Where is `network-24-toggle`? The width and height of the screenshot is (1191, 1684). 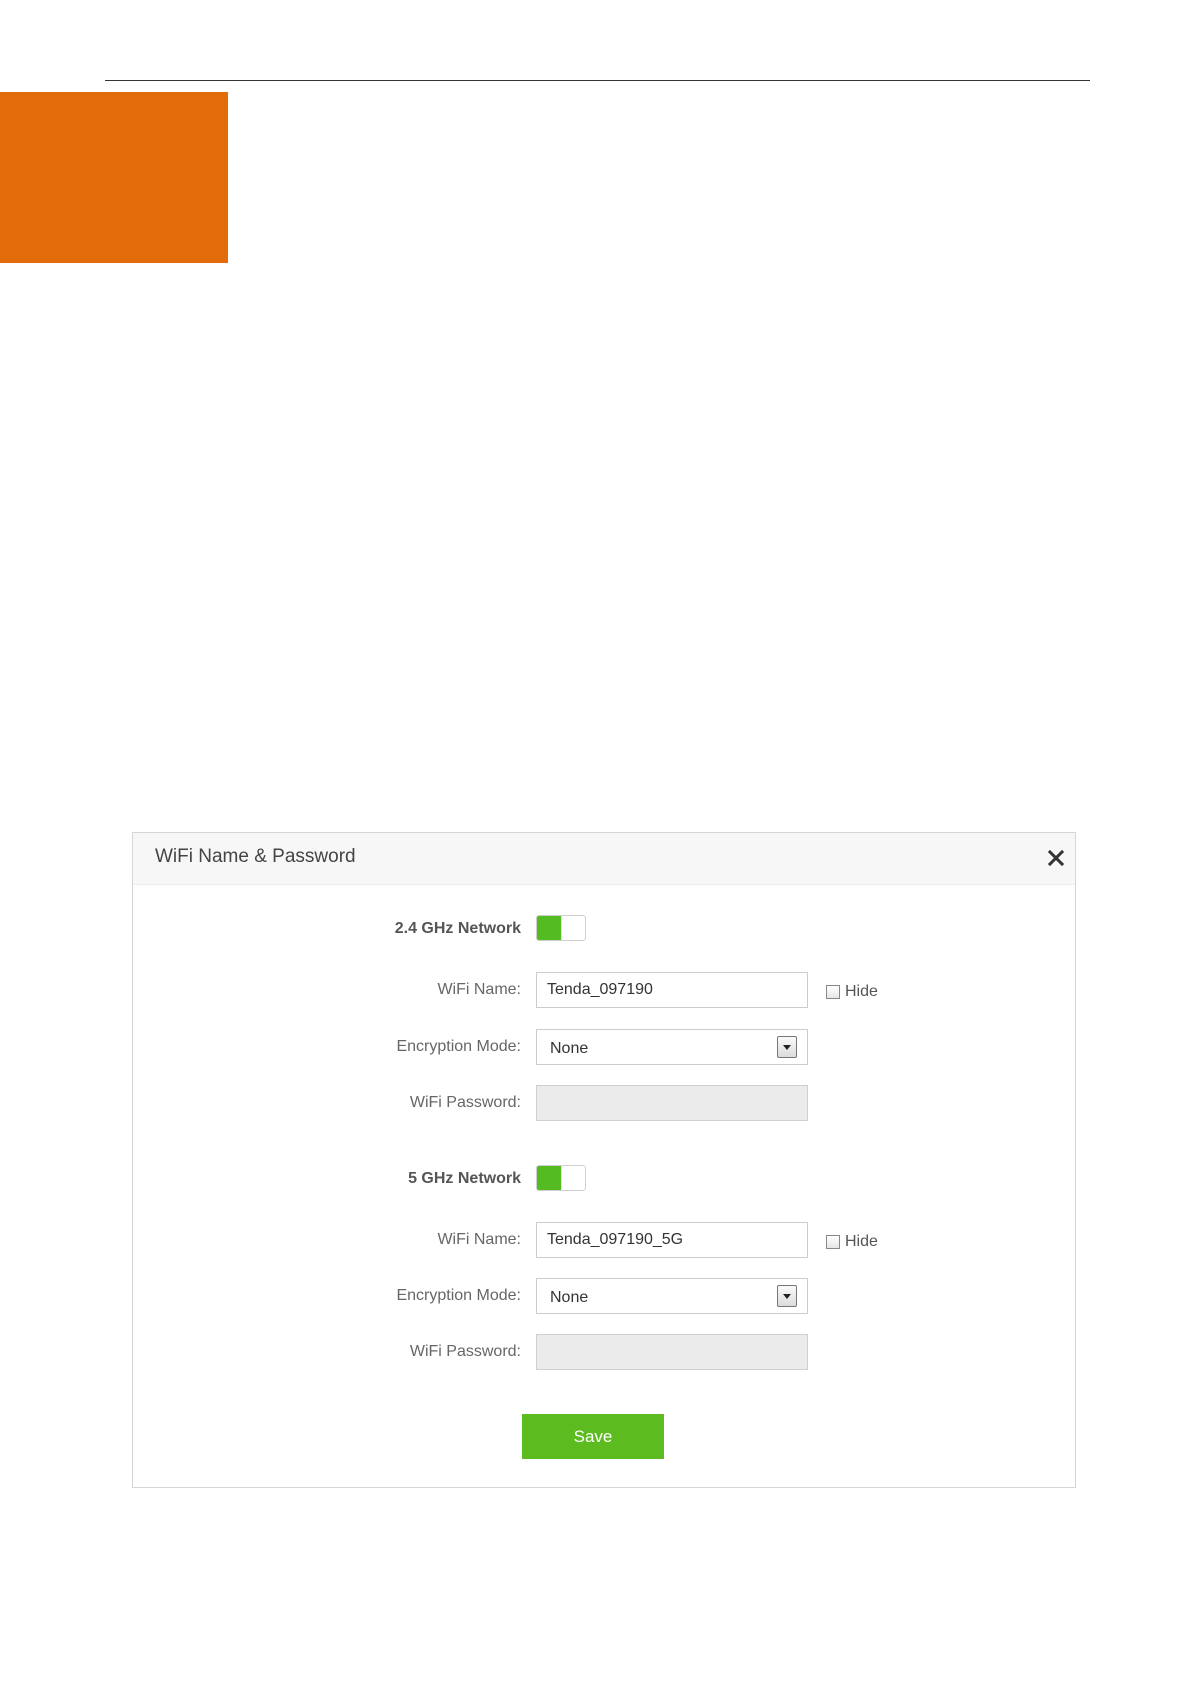 network-24-toggle is located at coordinates (561, 928).